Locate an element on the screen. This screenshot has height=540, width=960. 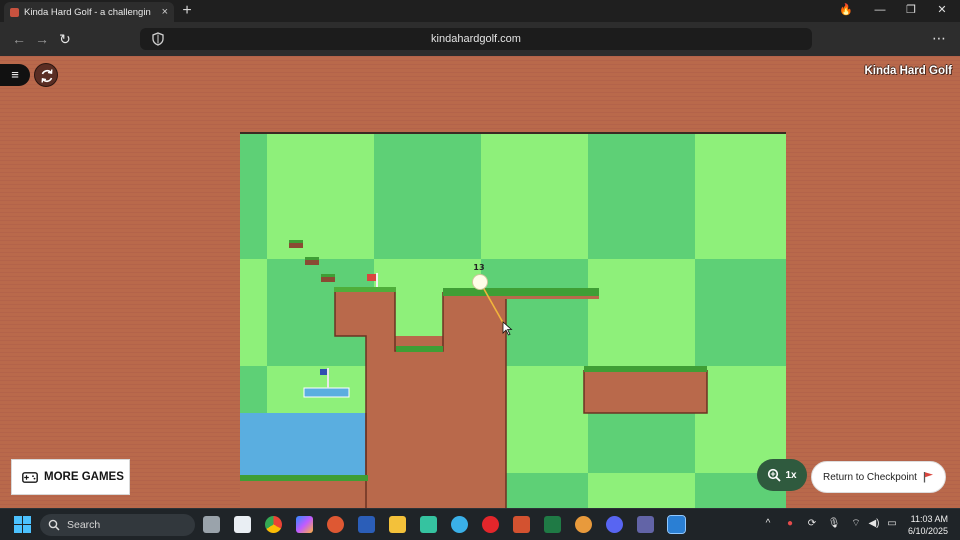
game-title: Kinda Hard Golf is located at coordinates (908, 71).